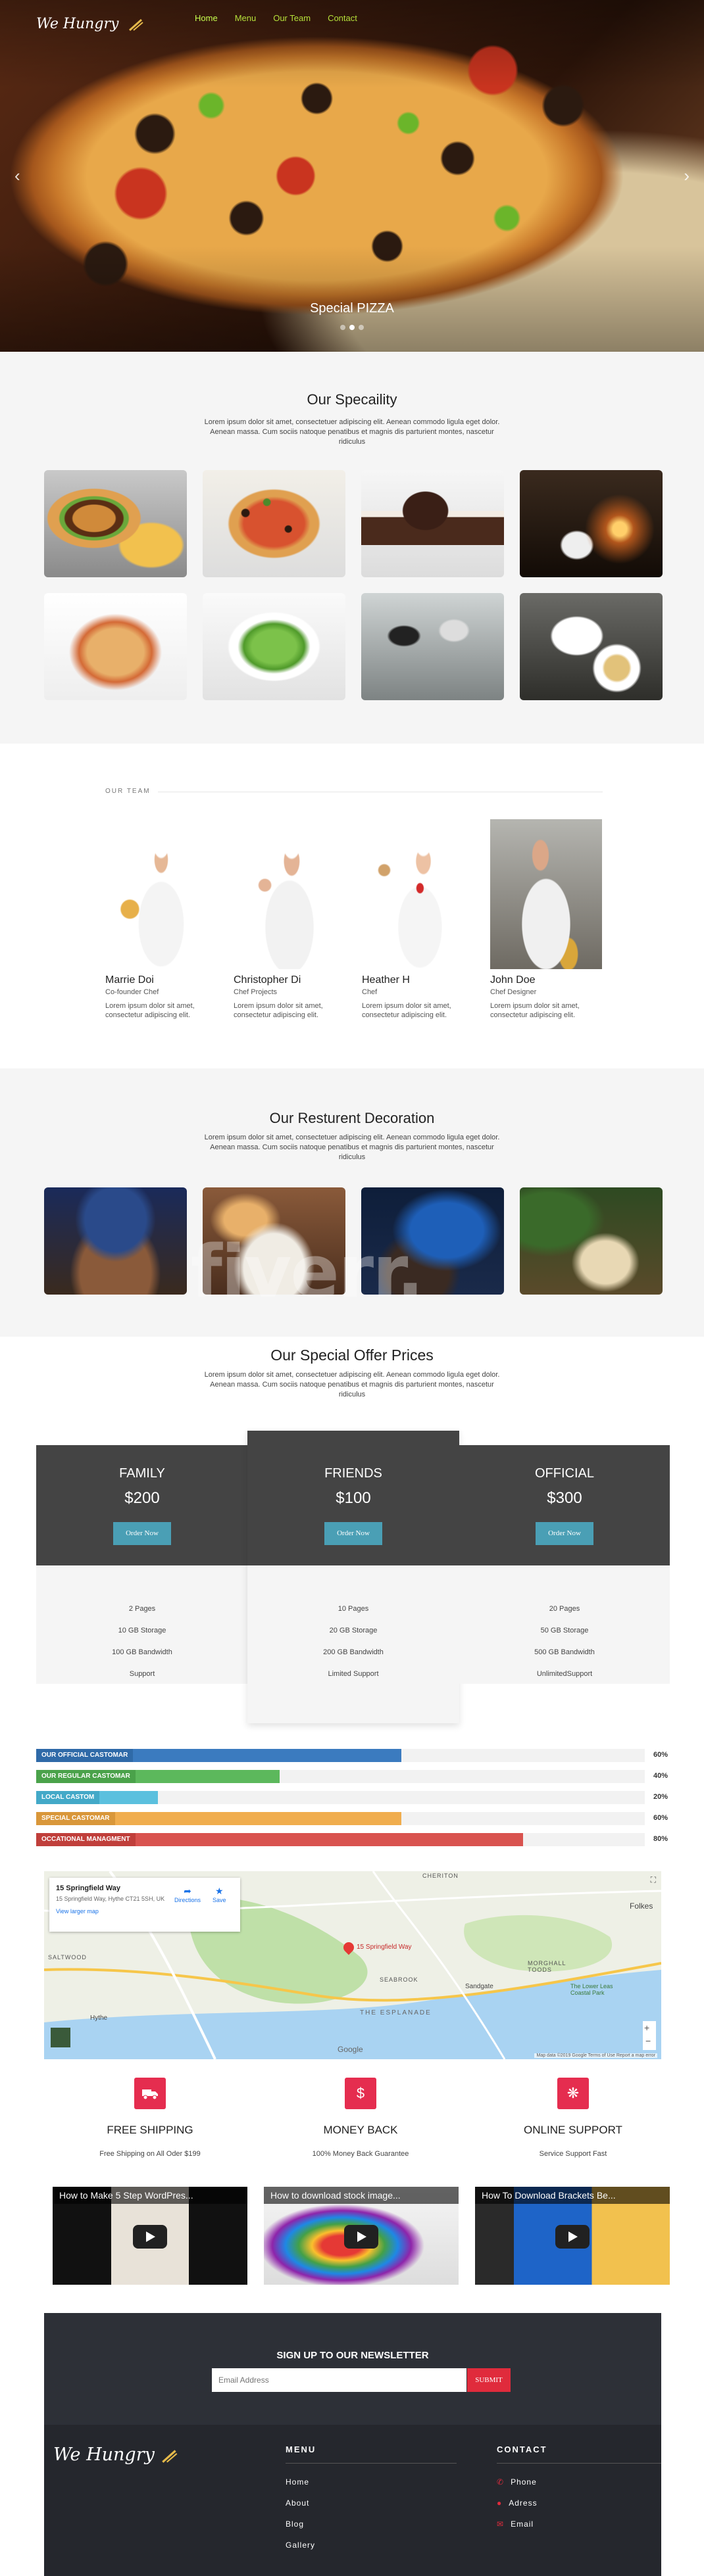 Image resolution: width=704 pixels, height=2576 pixels. I want to click on nav-home: Home, so click(206, 18).